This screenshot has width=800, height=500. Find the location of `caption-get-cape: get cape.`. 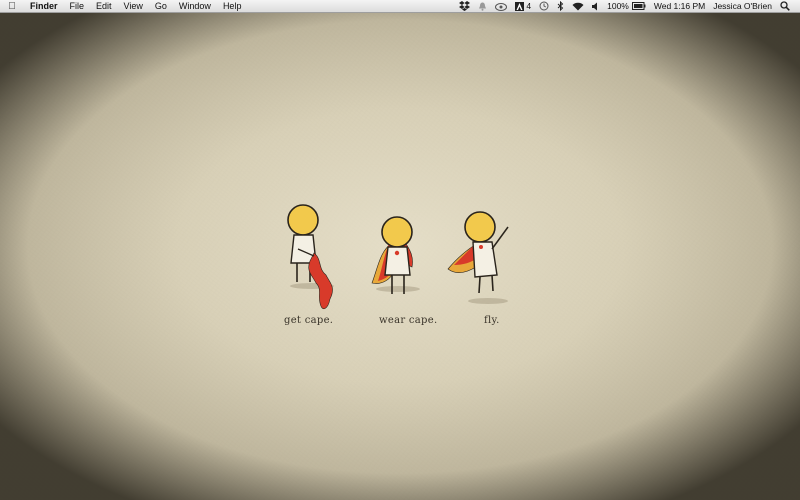

caption-get-cape: get cape. is located at coordinates (309, 320).